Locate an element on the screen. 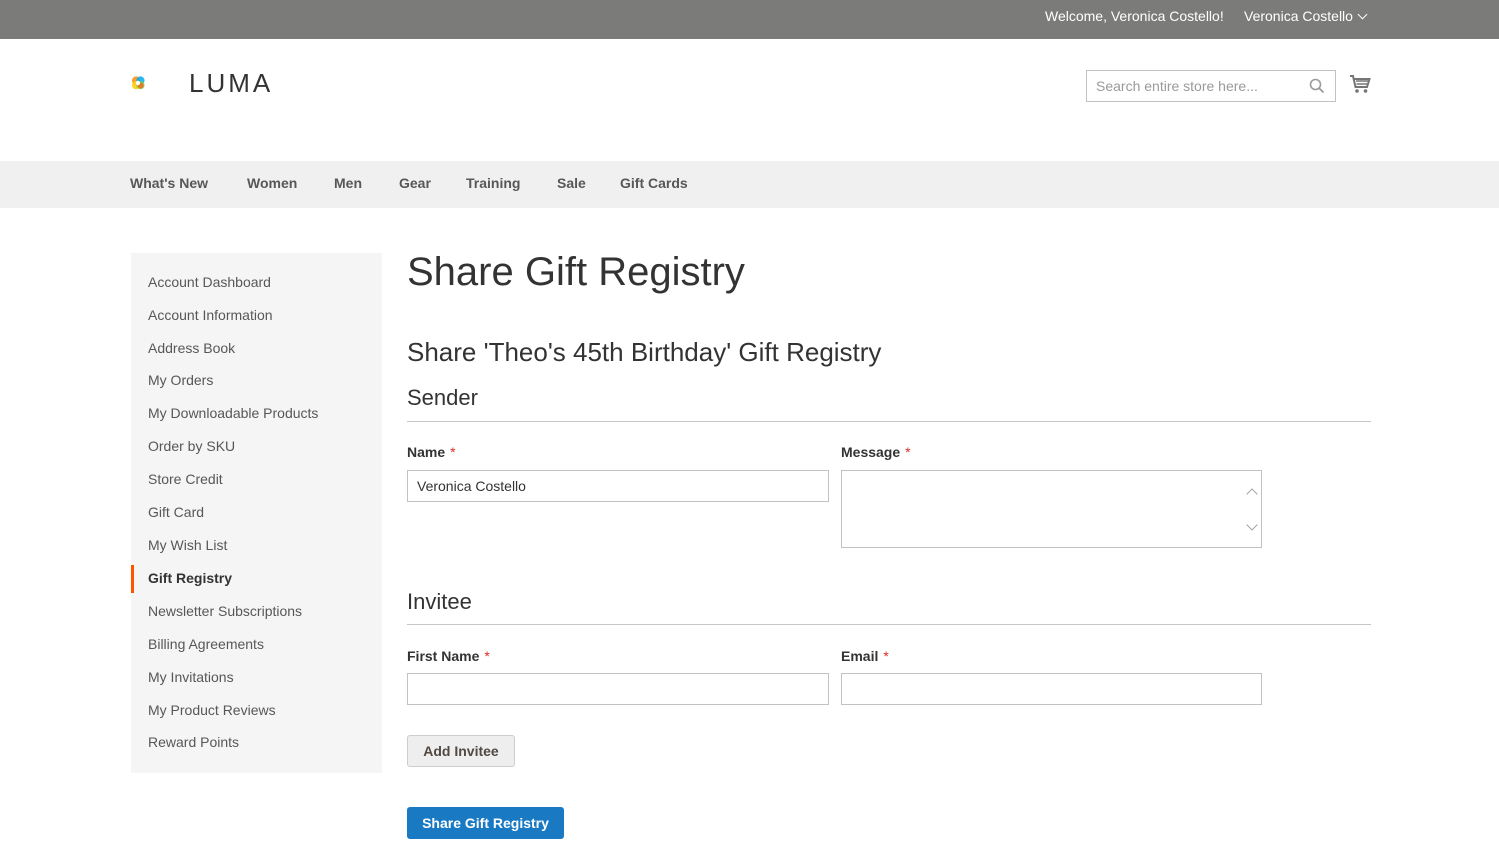  sidebar-item-my-orders: My Orders is located at coordinates (180, 380).